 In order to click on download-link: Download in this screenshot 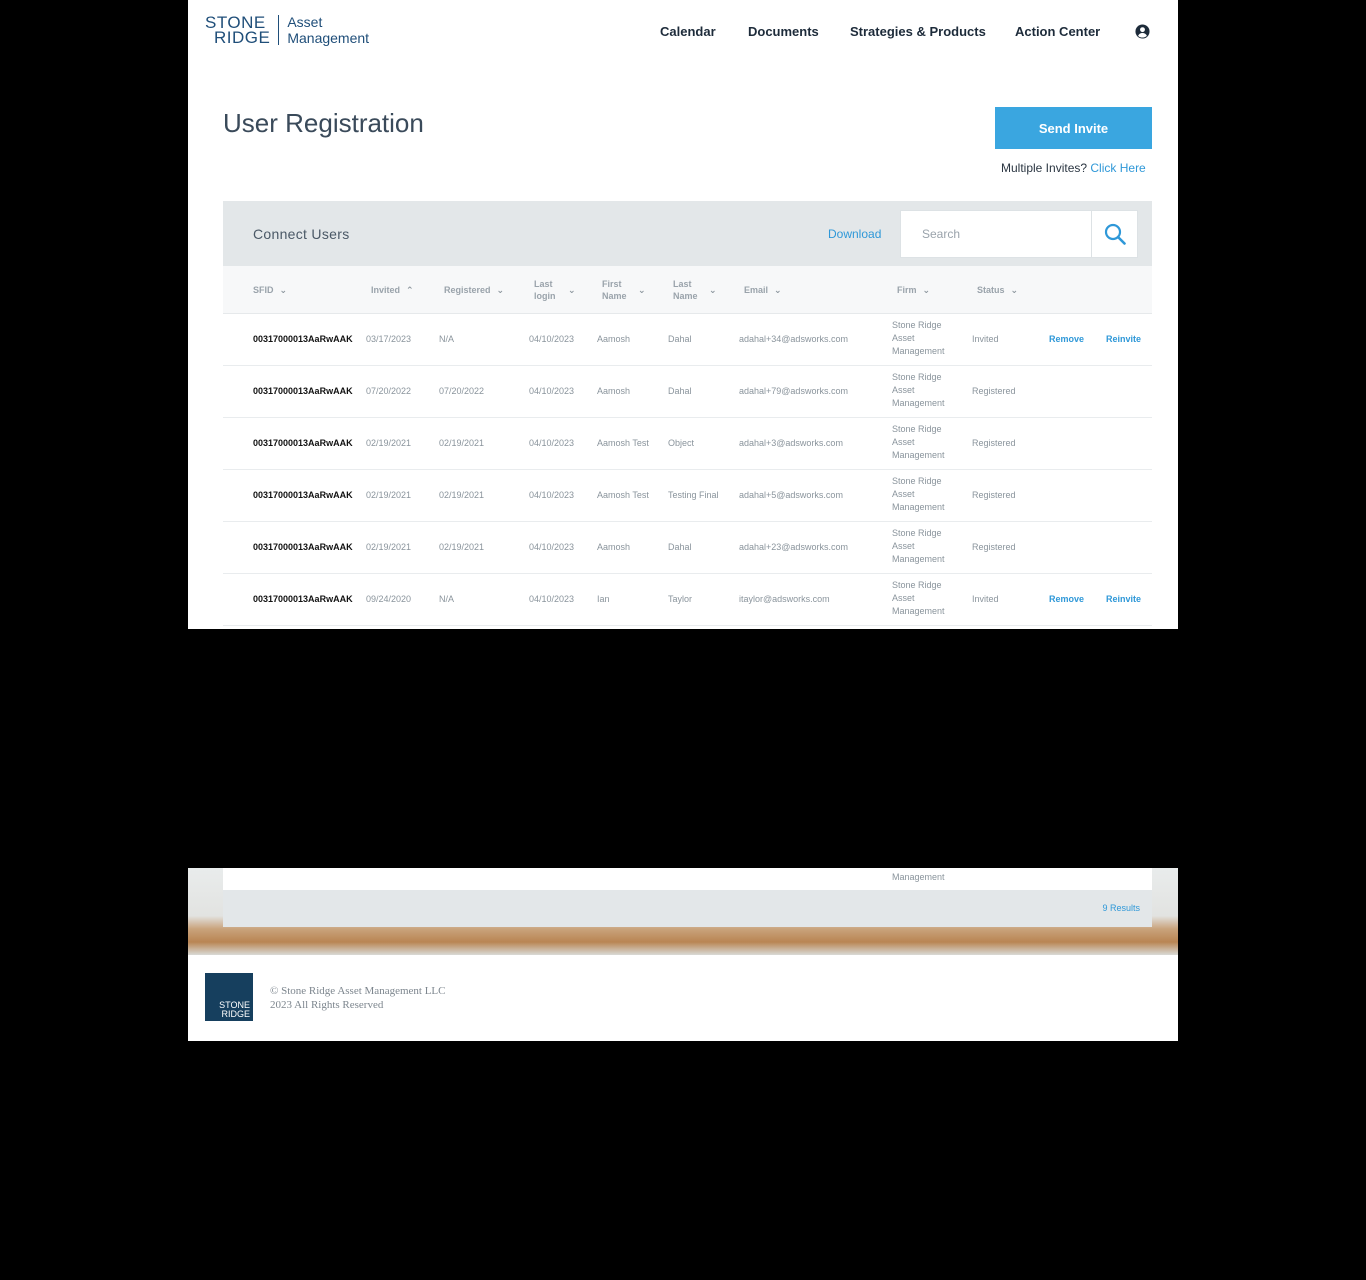, I will do `click(854, 234)`.